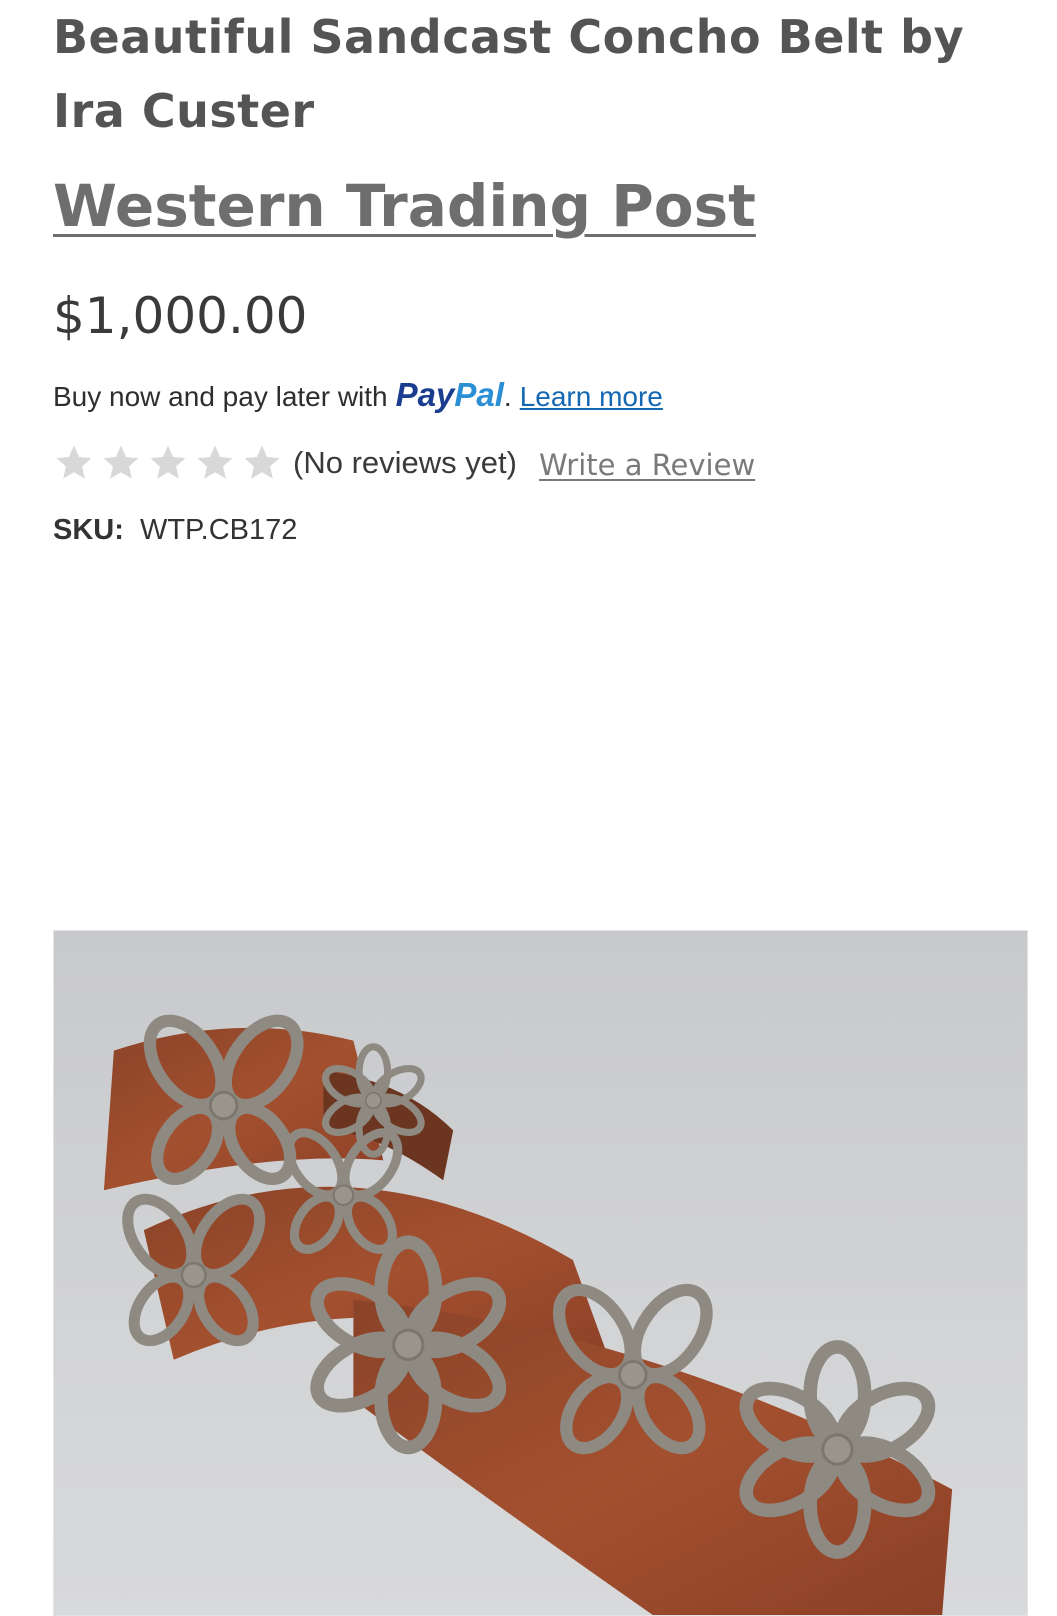 This screenshot has height=1616, width=1057. I want to click on rating-row: (No reviews yet) Write a Review, so click(528, 463).